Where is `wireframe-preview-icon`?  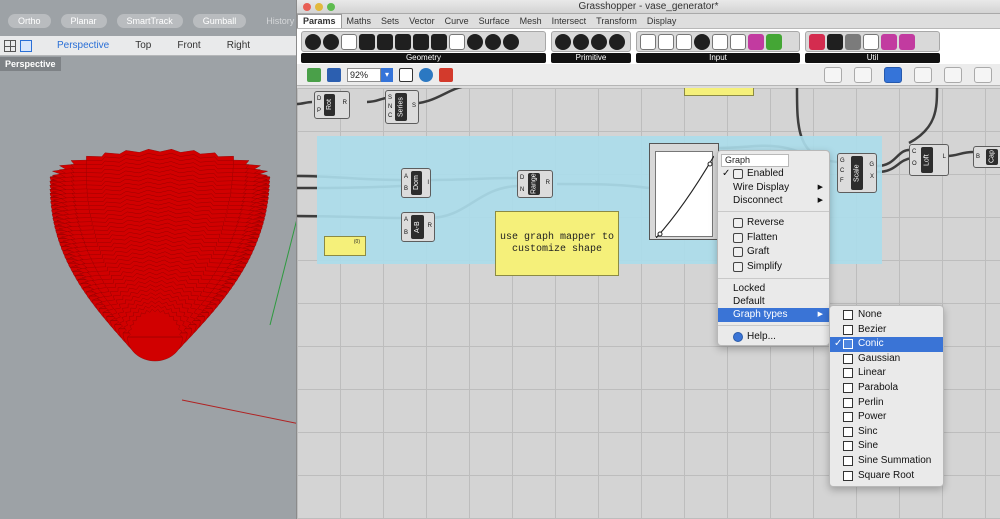 wireframe-preview-icon is located at coordinates (863, 75).